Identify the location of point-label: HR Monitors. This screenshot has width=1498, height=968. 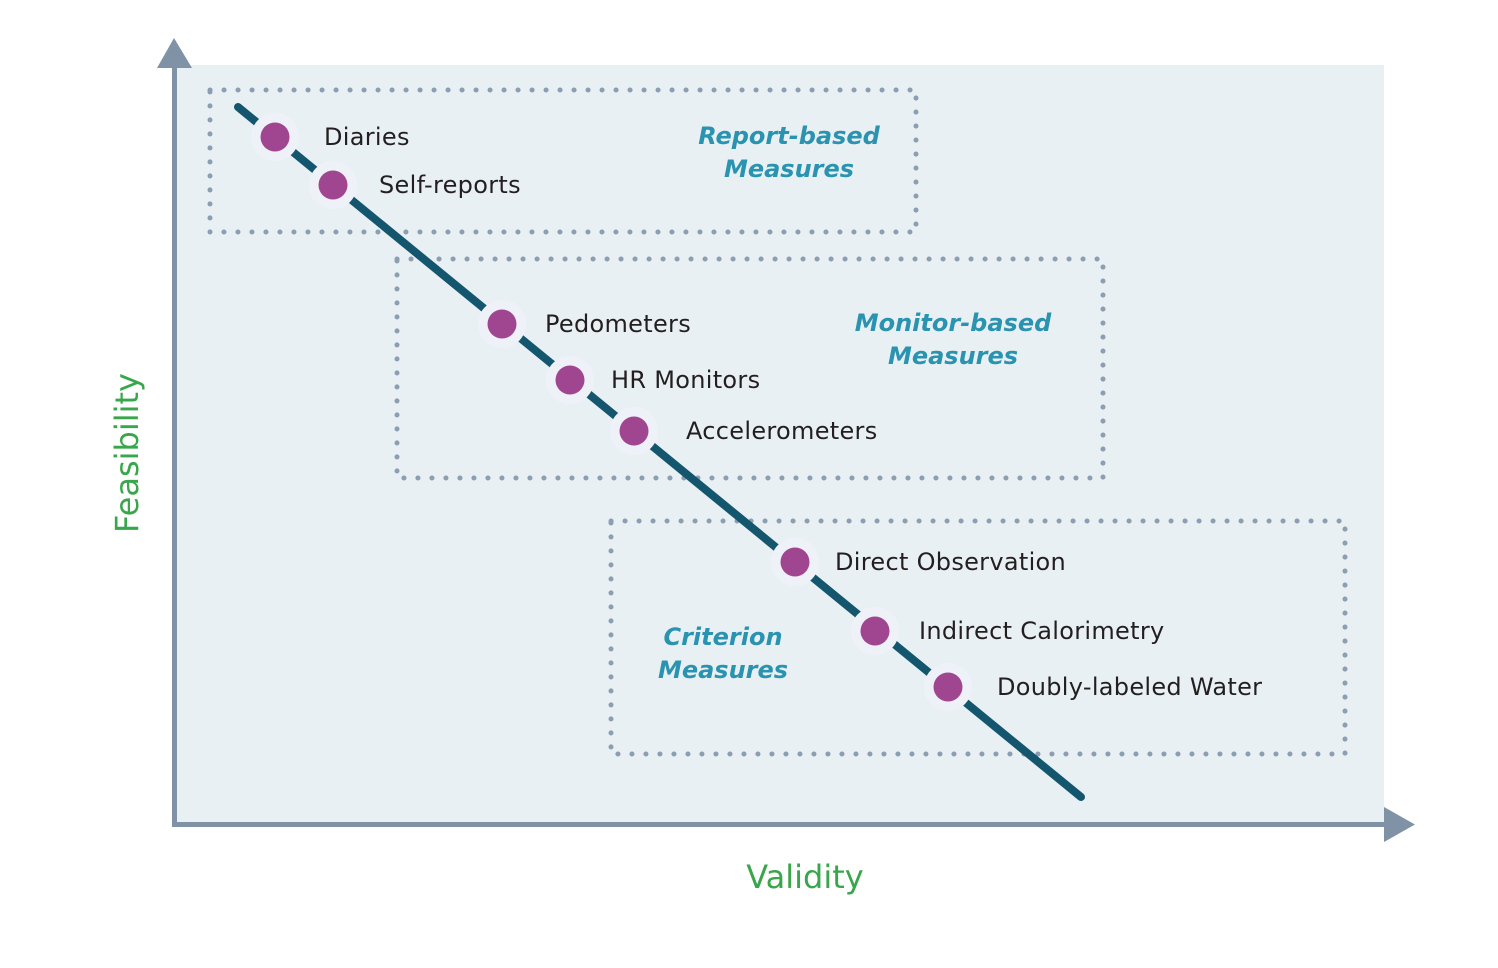
(685, 380).